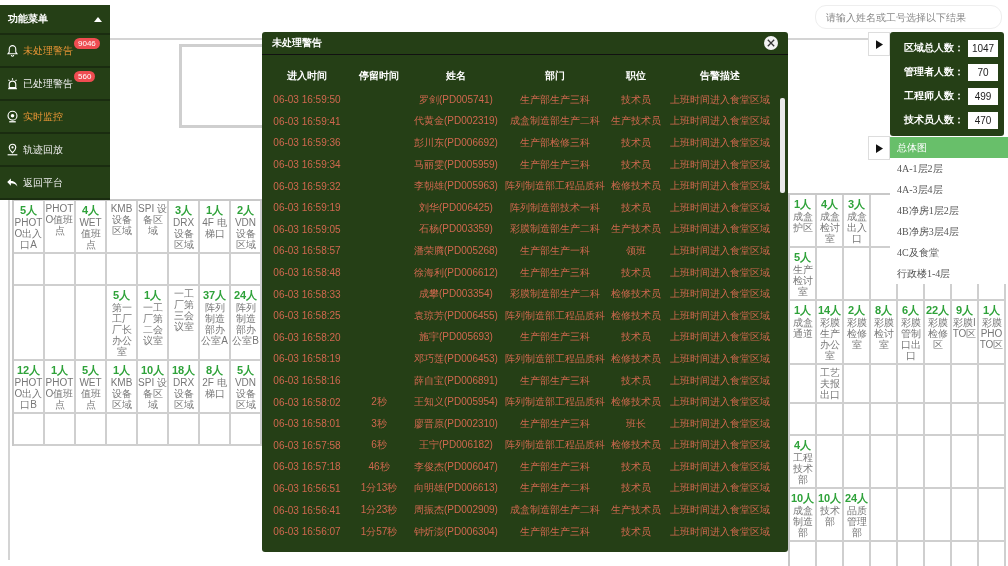 The height and width of the screenshot is (566, 1008). Describe the element at coordinates (883, 333) in the screenshot. I see `room-label: 彩膜检讨室` at that location.